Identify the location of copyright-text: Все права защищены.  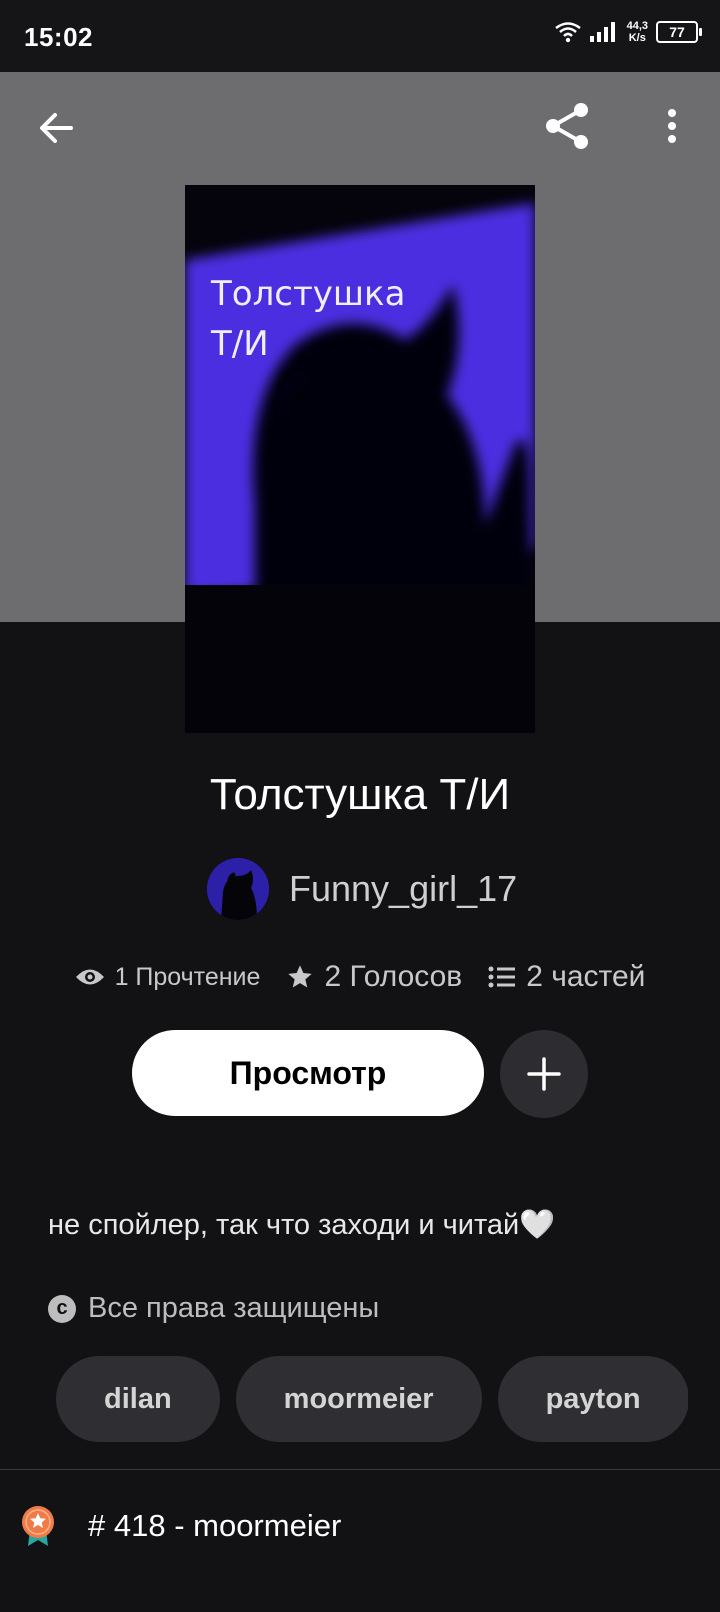
(234, 1308).